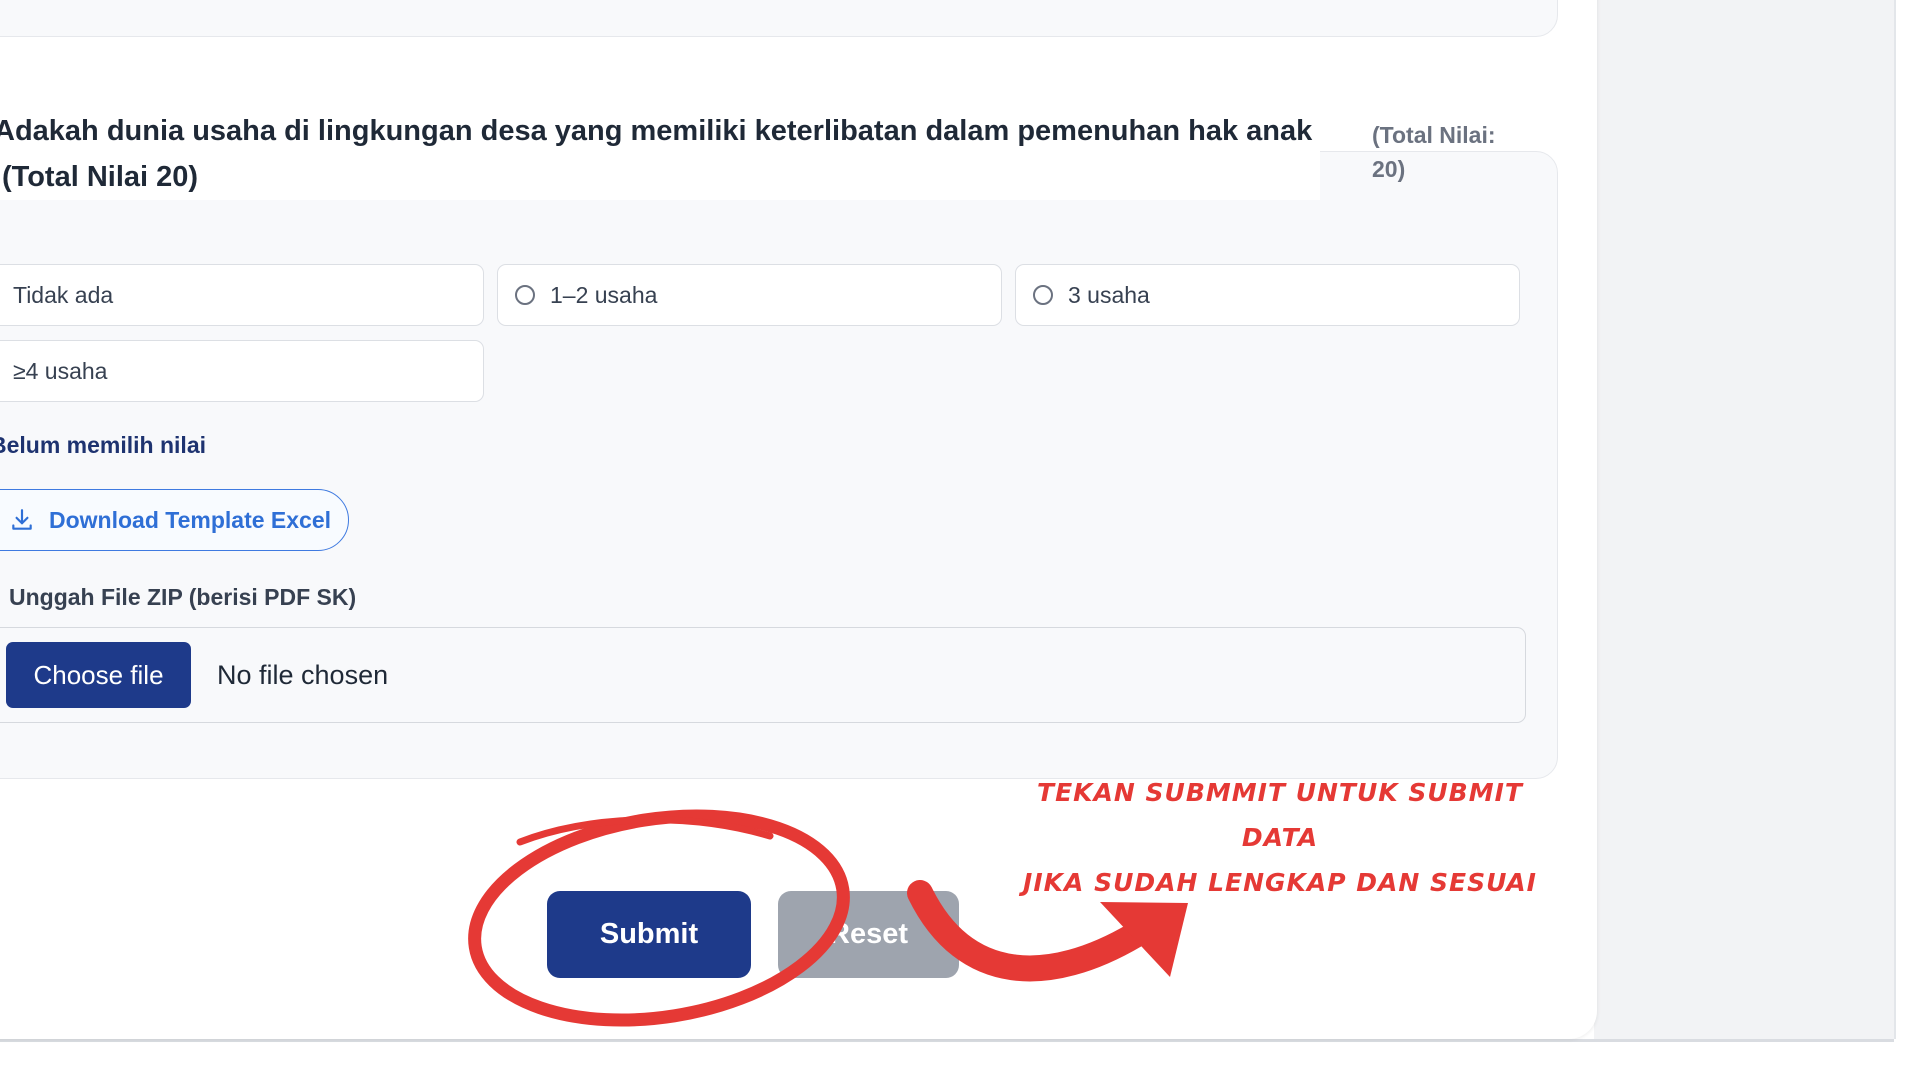 The height and width of the screenshot is (1080, 1920). What do you see at coordinates (303, 675) in the screenshot?
I see `file-status: No file chosen` at bounding box center [303, 675].